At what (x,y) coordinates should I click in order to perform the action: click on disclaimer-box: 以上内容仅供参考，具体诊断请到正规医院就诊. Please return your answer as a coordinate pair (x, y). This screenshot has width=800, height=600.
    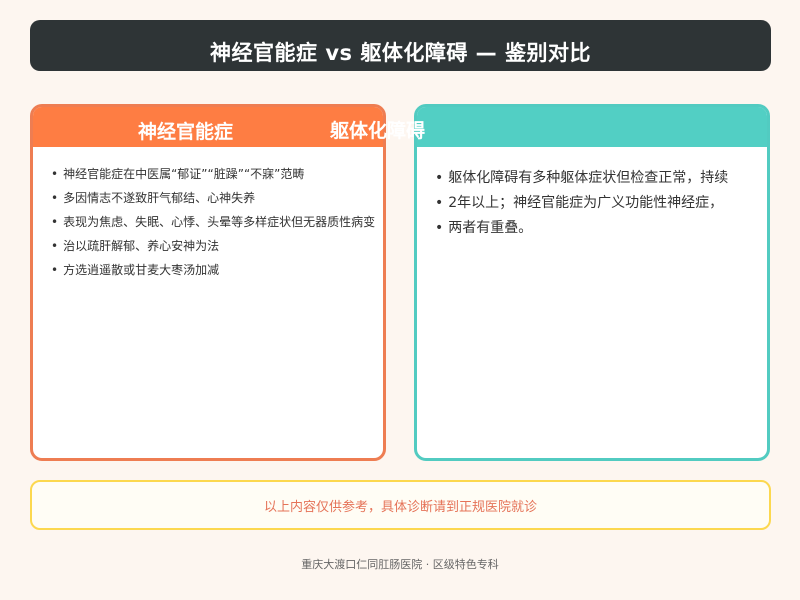
    Looking at the image, I should click on (400, 505).